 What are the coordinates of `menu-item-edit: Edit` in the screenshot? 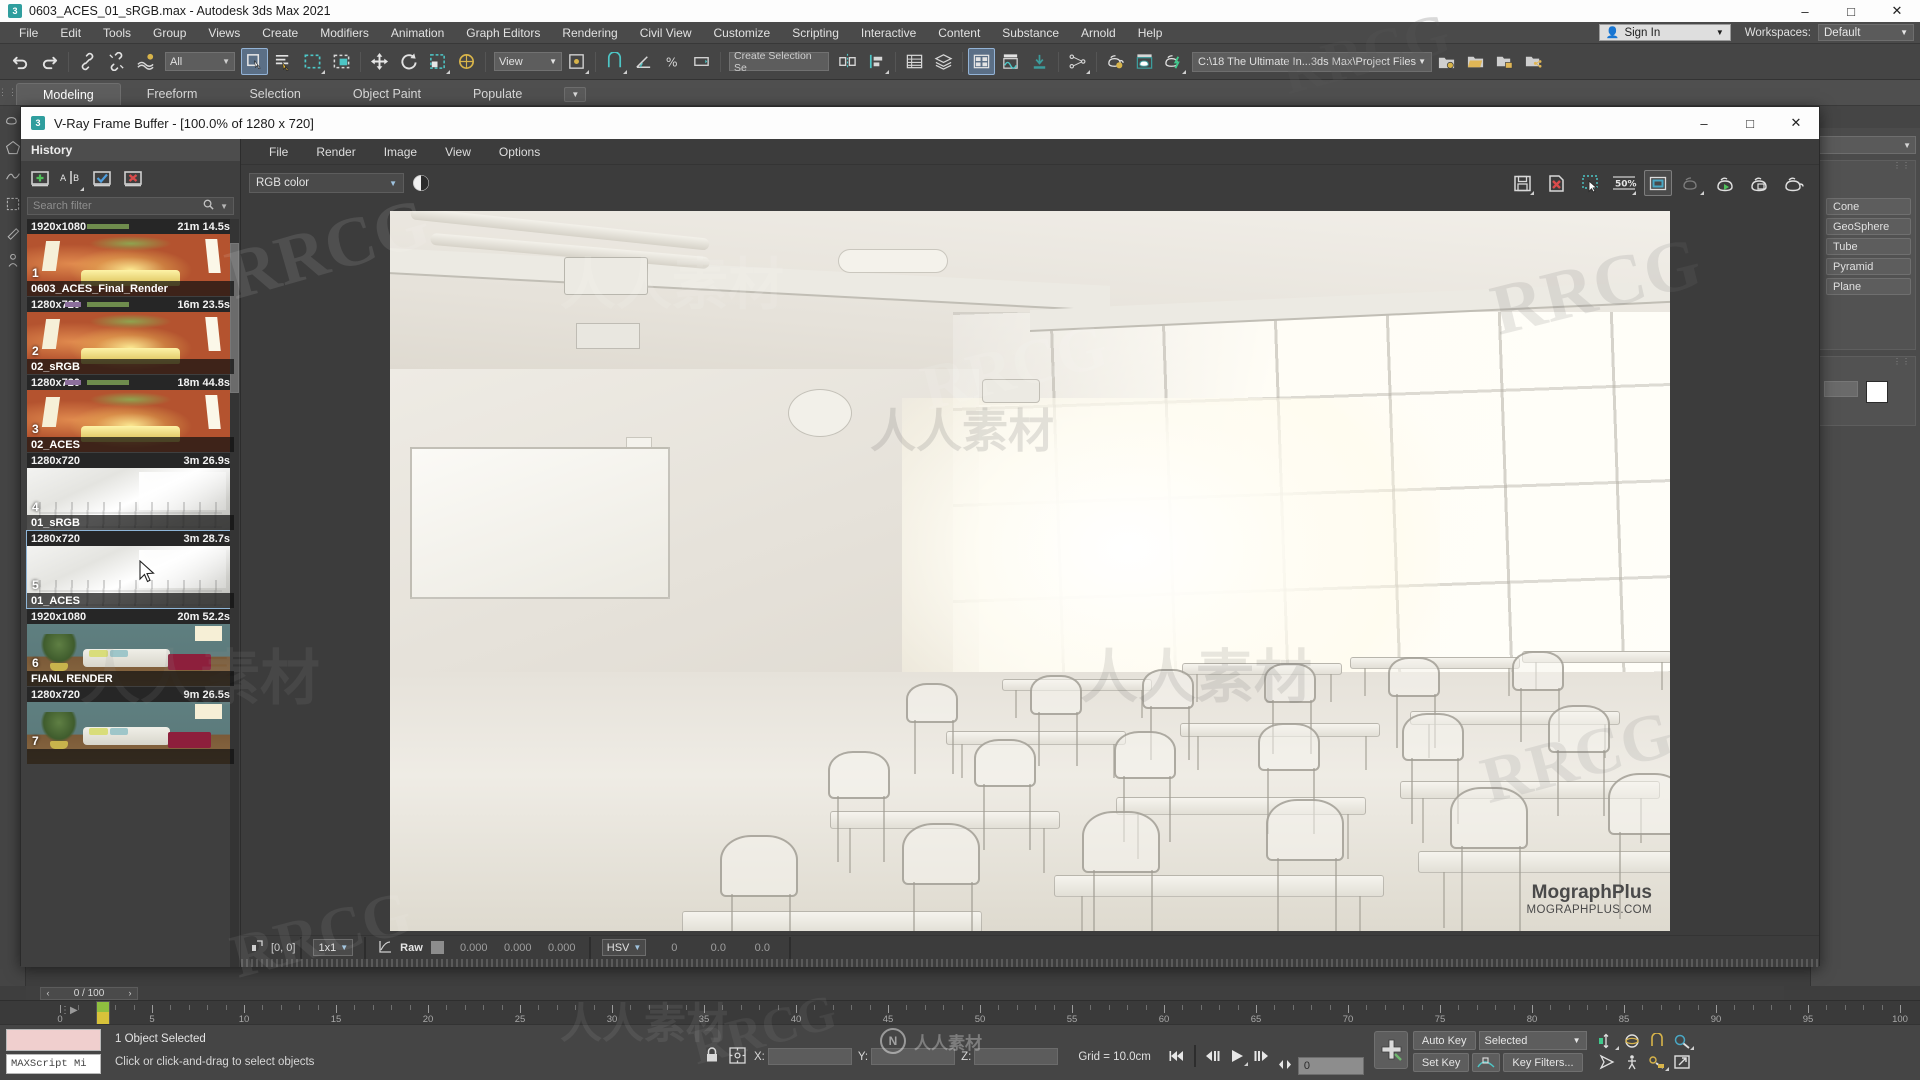 It's located at (70, 33).